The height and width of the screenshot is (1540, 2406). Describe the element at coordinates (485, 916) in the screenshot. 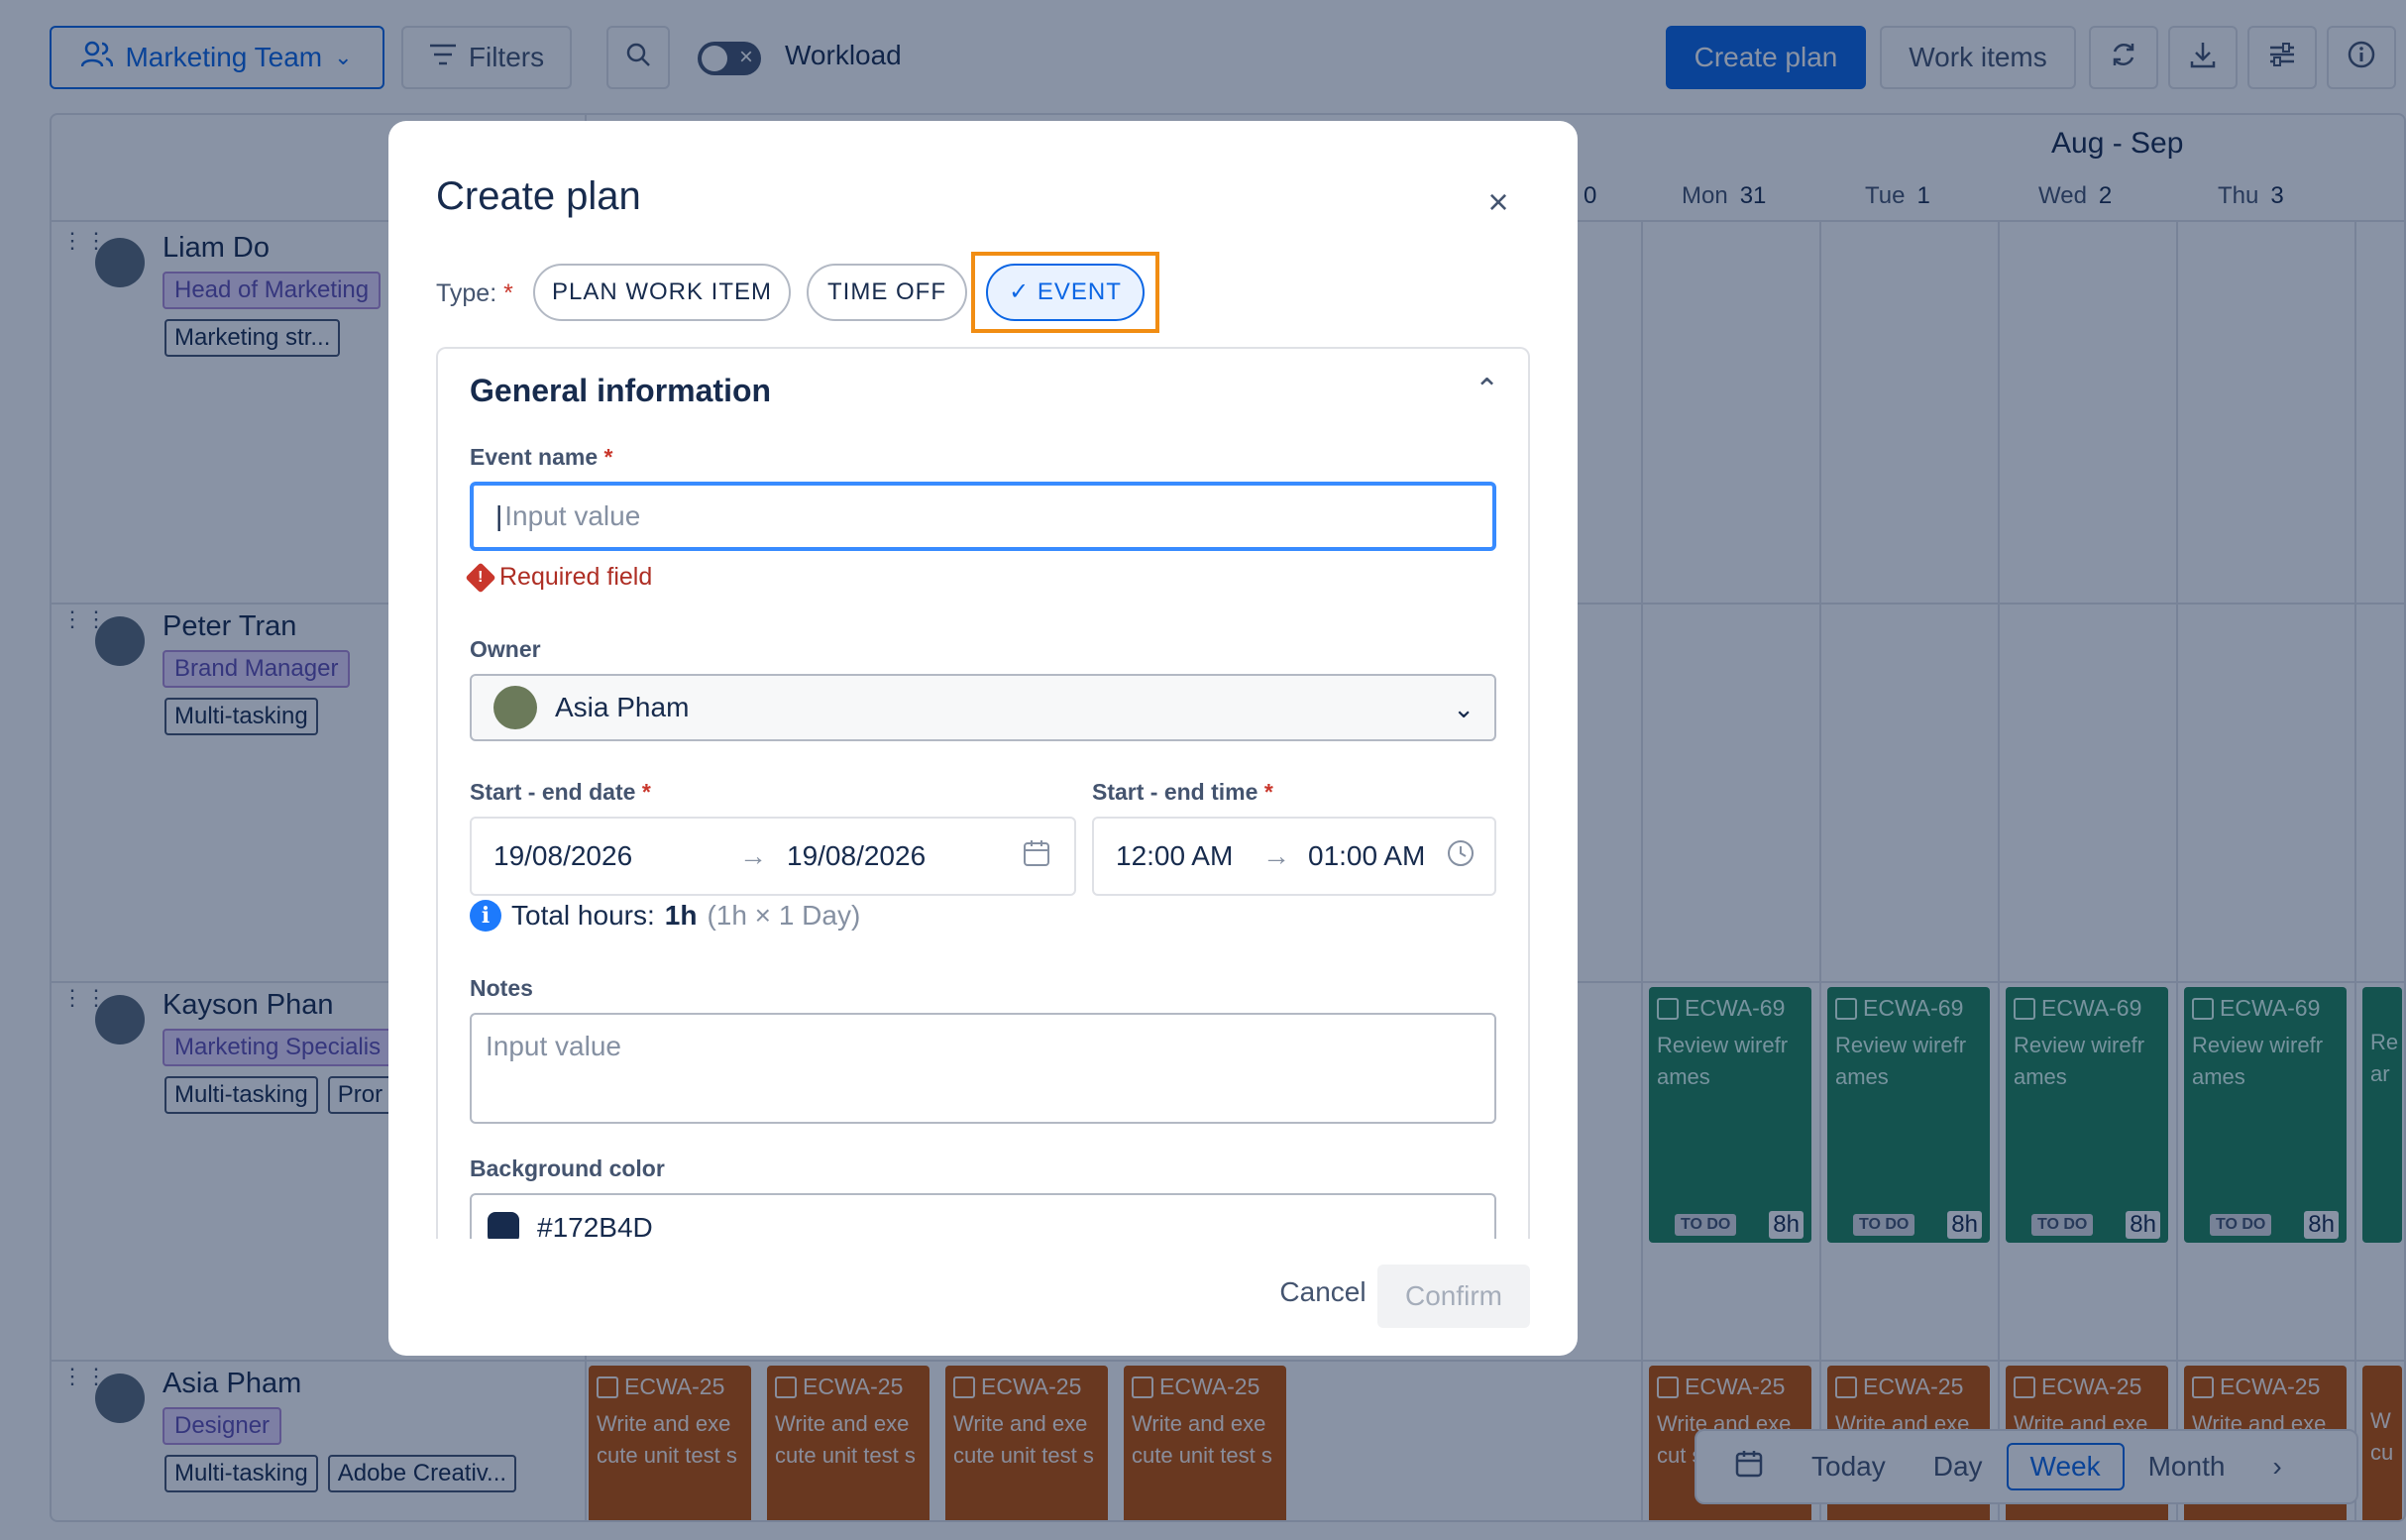

I see `info-icon: i` at that location.